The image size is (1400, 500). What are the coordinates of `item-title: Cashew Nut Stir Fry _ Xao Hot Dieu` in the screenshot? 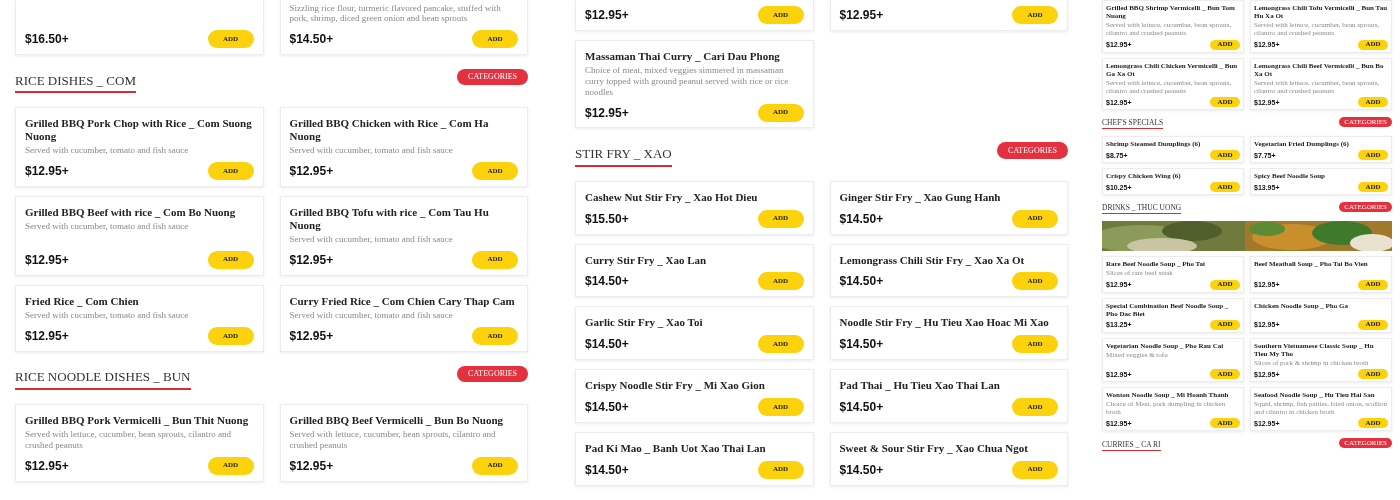 It's located at (672, 197).